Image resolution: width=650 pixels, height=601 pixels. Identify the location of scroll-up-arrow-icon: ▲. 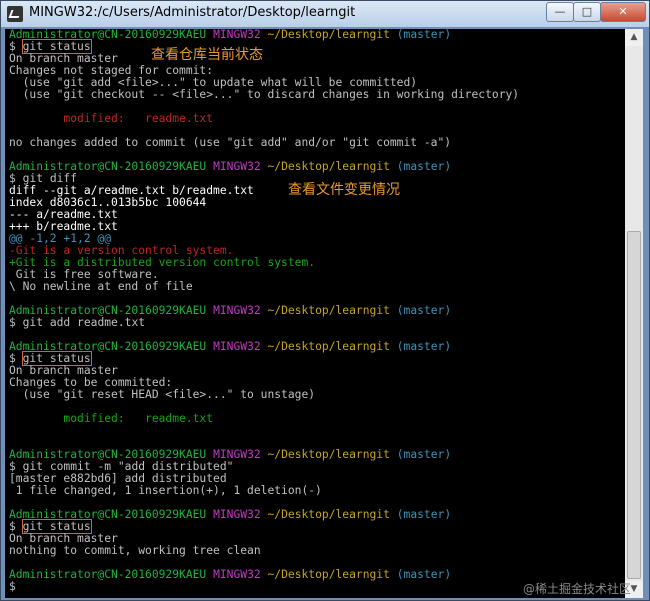
(634, 37).